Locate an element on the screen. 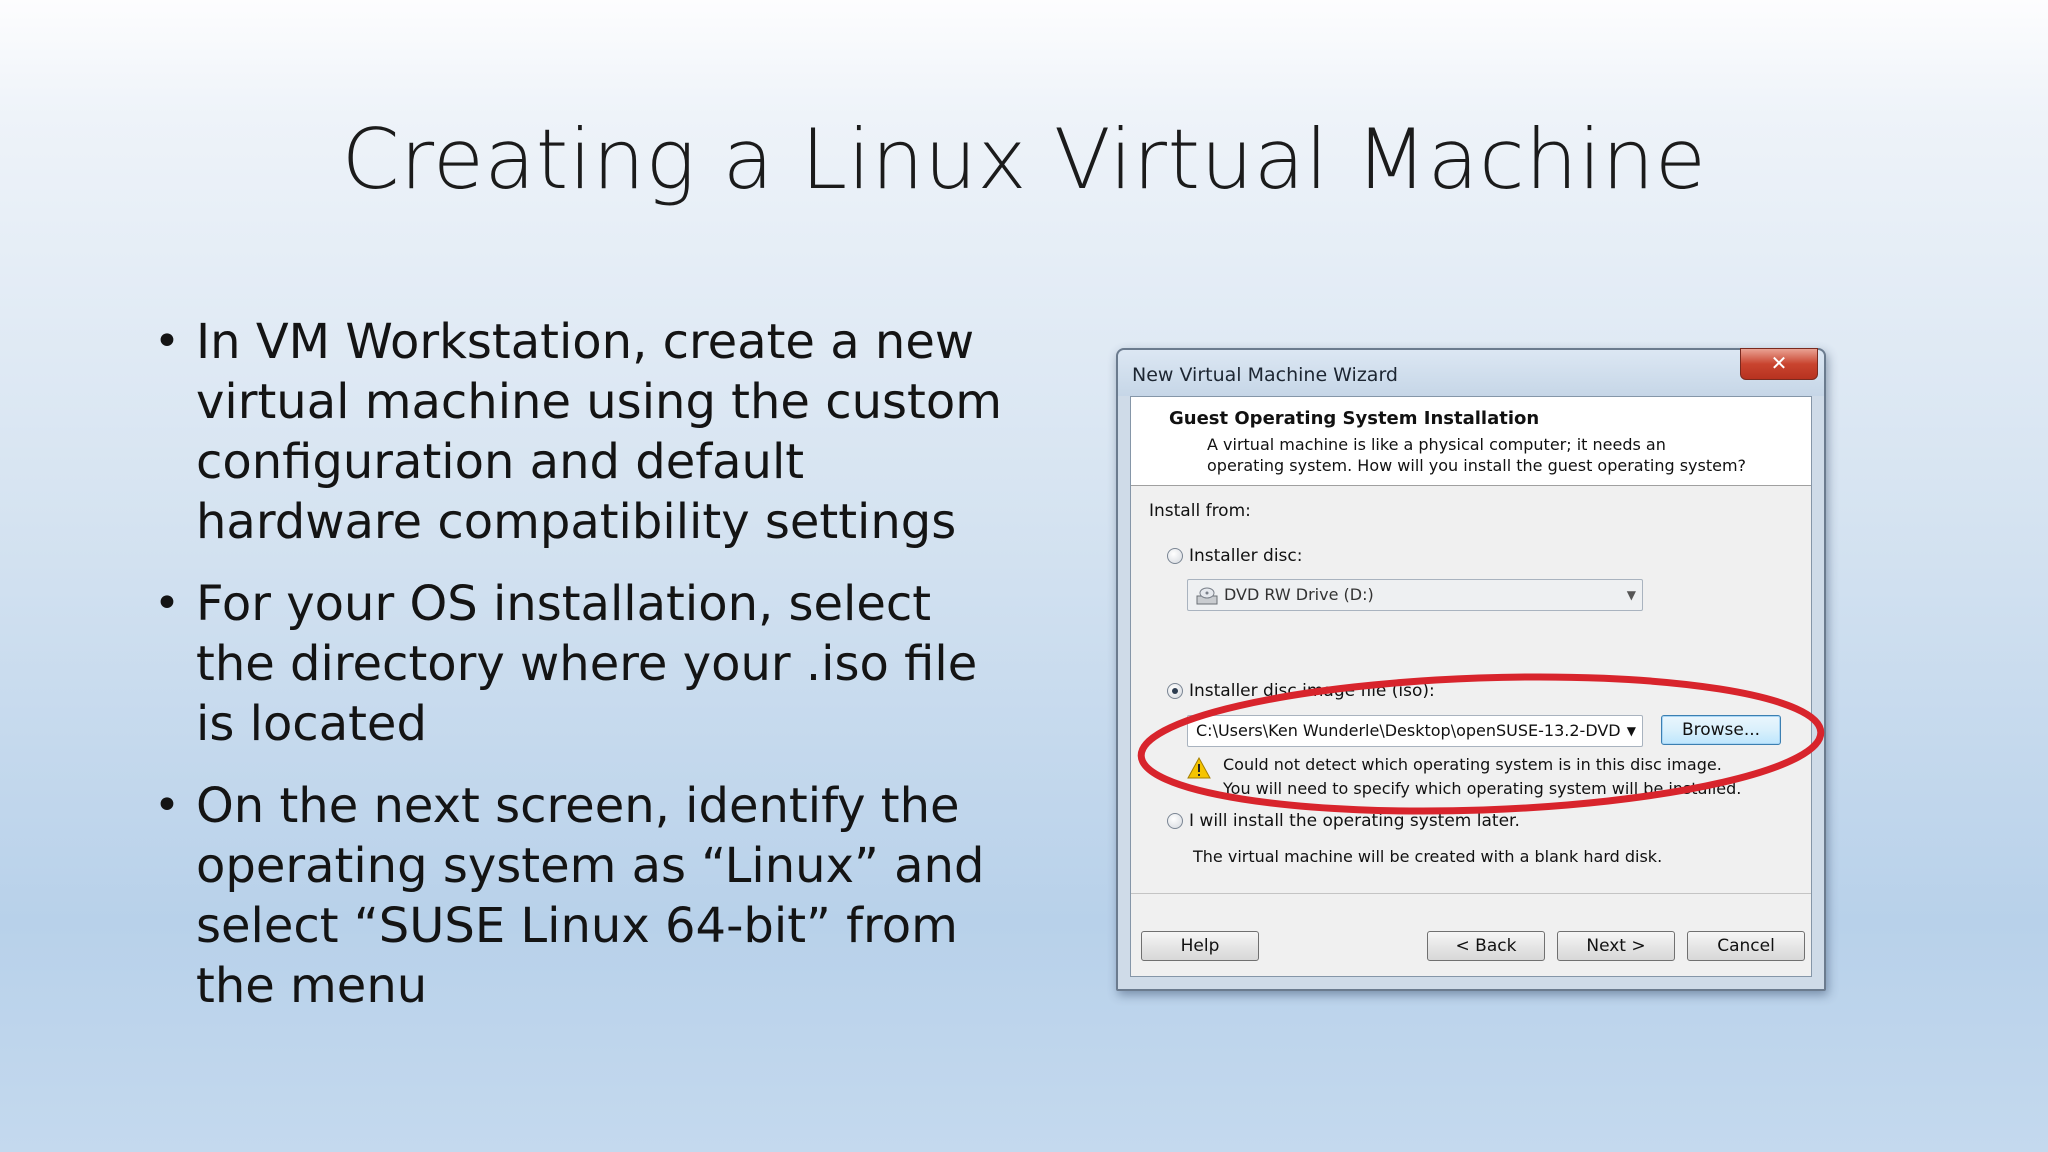  slide-title: Creating a Linux Virtual Machine is located at coordinates (1024, 159).